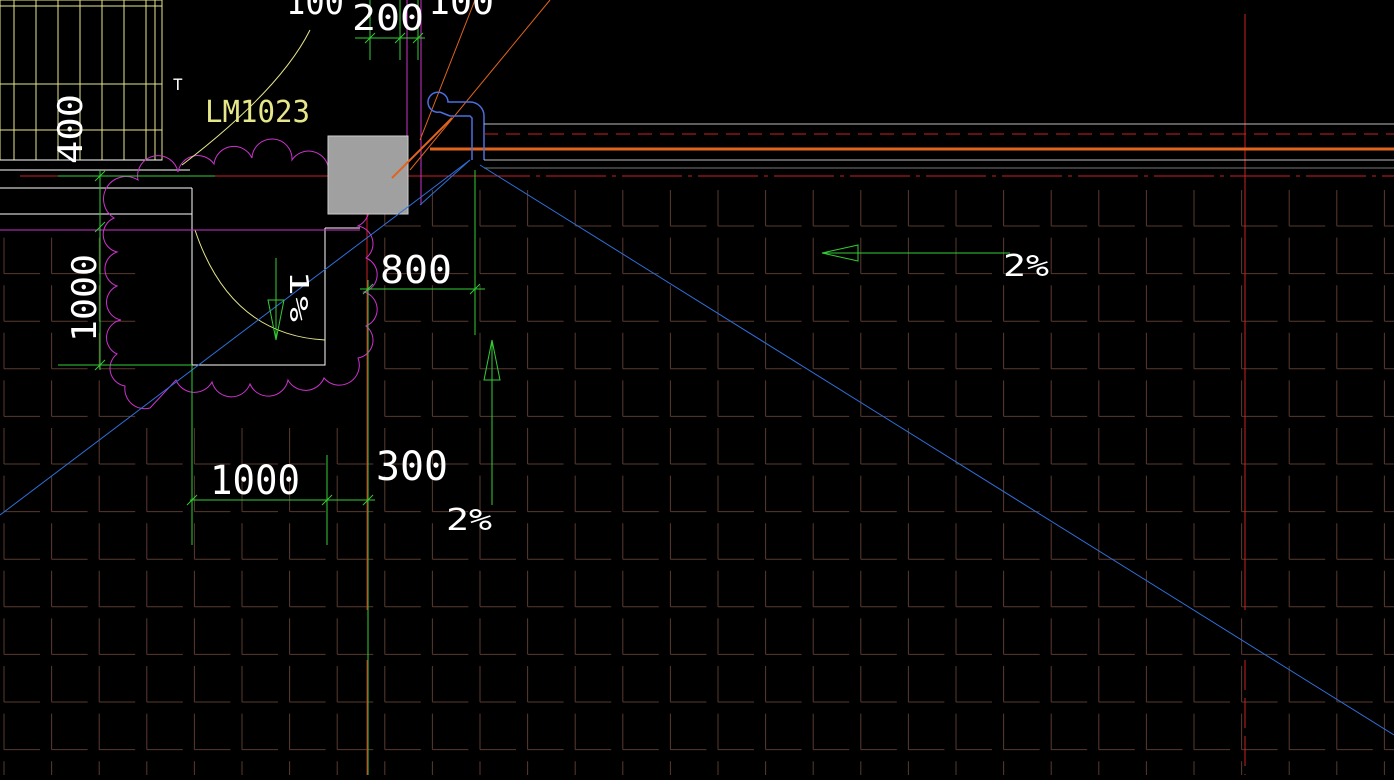 This screenshot has width=1394, height=780. What do you see at coordinates (412, 467) in the screenshot?
I see `dim-text-300: 300` at bounding box center [412, 467].